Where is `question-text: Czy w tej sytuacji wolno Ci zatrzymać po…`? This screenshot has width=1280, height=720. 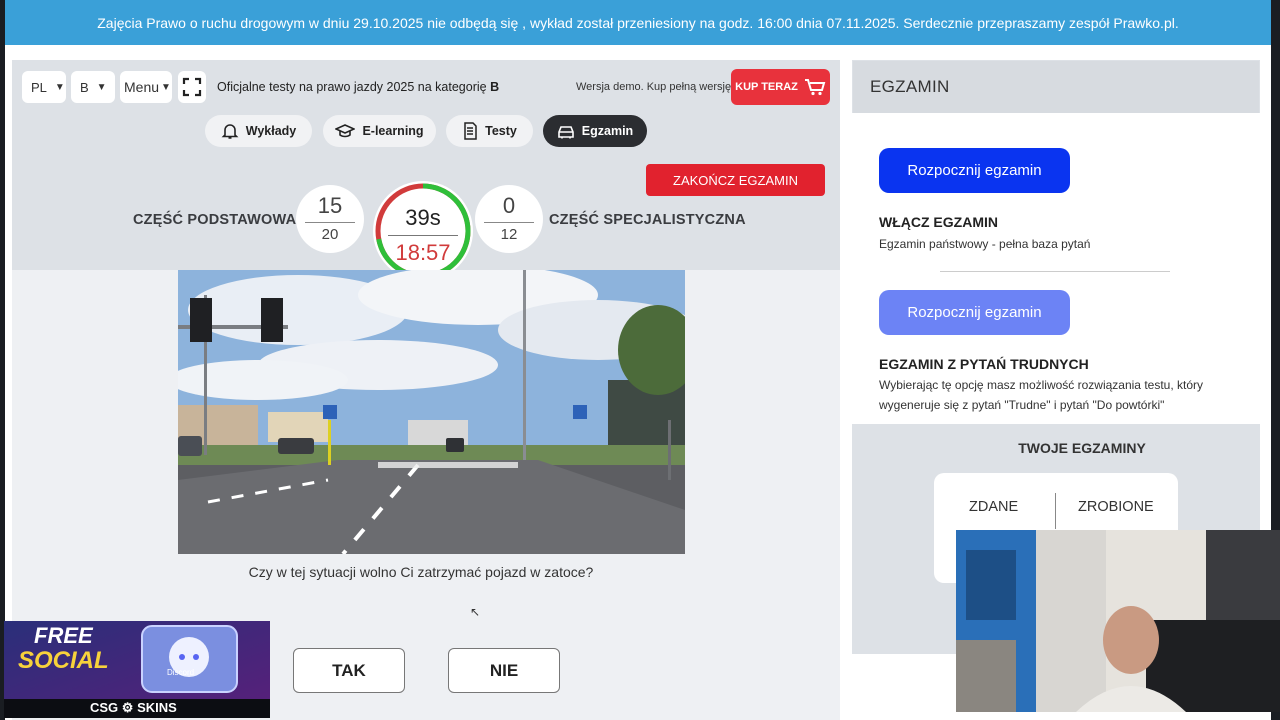
question-text: Czy w tej sytuacji wolno Ci zatrzymać po… is located at coordinates (421, 572).